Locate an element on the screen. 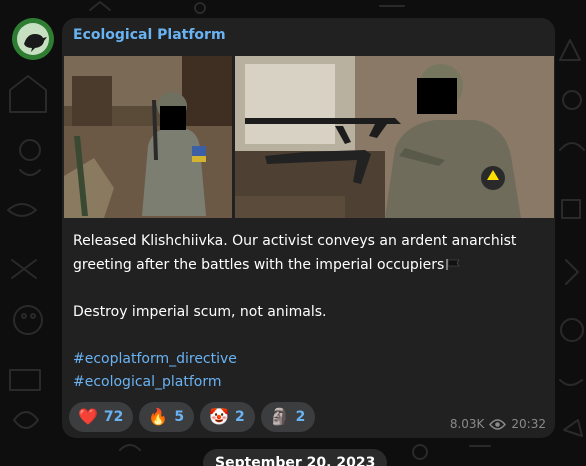 The image size is (586, 466). reaction-count: 5 is located at coordinates (179, 417).